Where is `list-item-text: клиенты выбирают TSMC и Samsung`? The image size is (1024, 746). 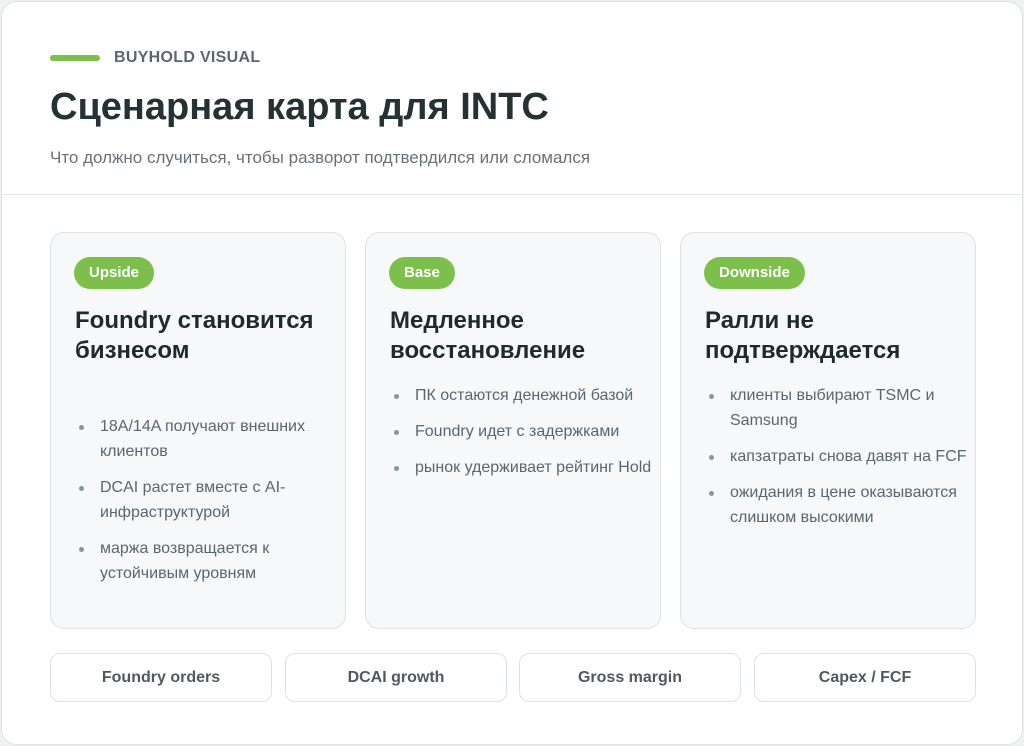
list-item-text: клиенты выбирают TSMC и Samsung is located at coordinates (832, 408).